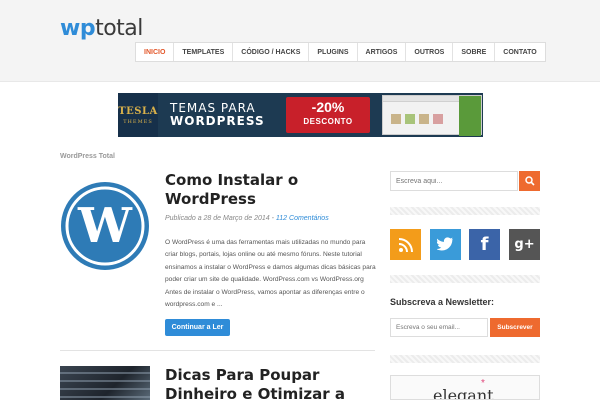  Describe the element at coordinates (382, 52) in the screenshot. I see `nav-item-artigos: ARTIGOS` at that location.